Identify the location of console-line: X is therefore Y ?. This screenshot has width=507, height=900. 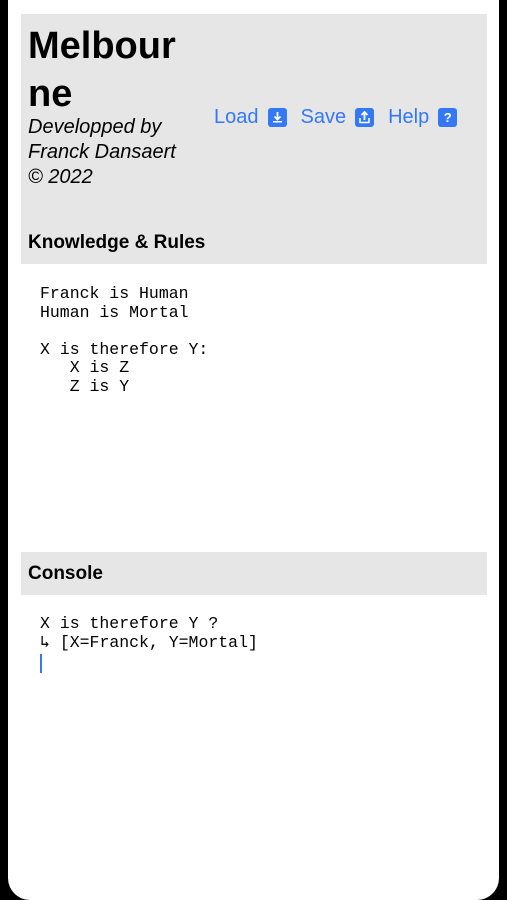
(129, 623).